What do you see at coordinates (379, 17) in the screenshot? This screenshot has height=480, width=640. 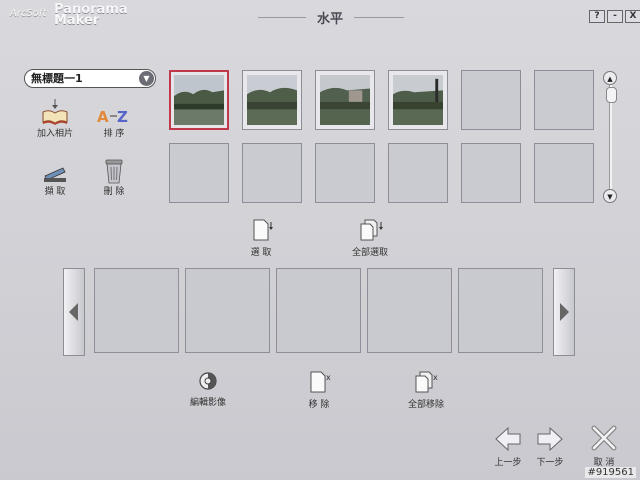 I see `title-divider-right` at bounding box center [379, 17].